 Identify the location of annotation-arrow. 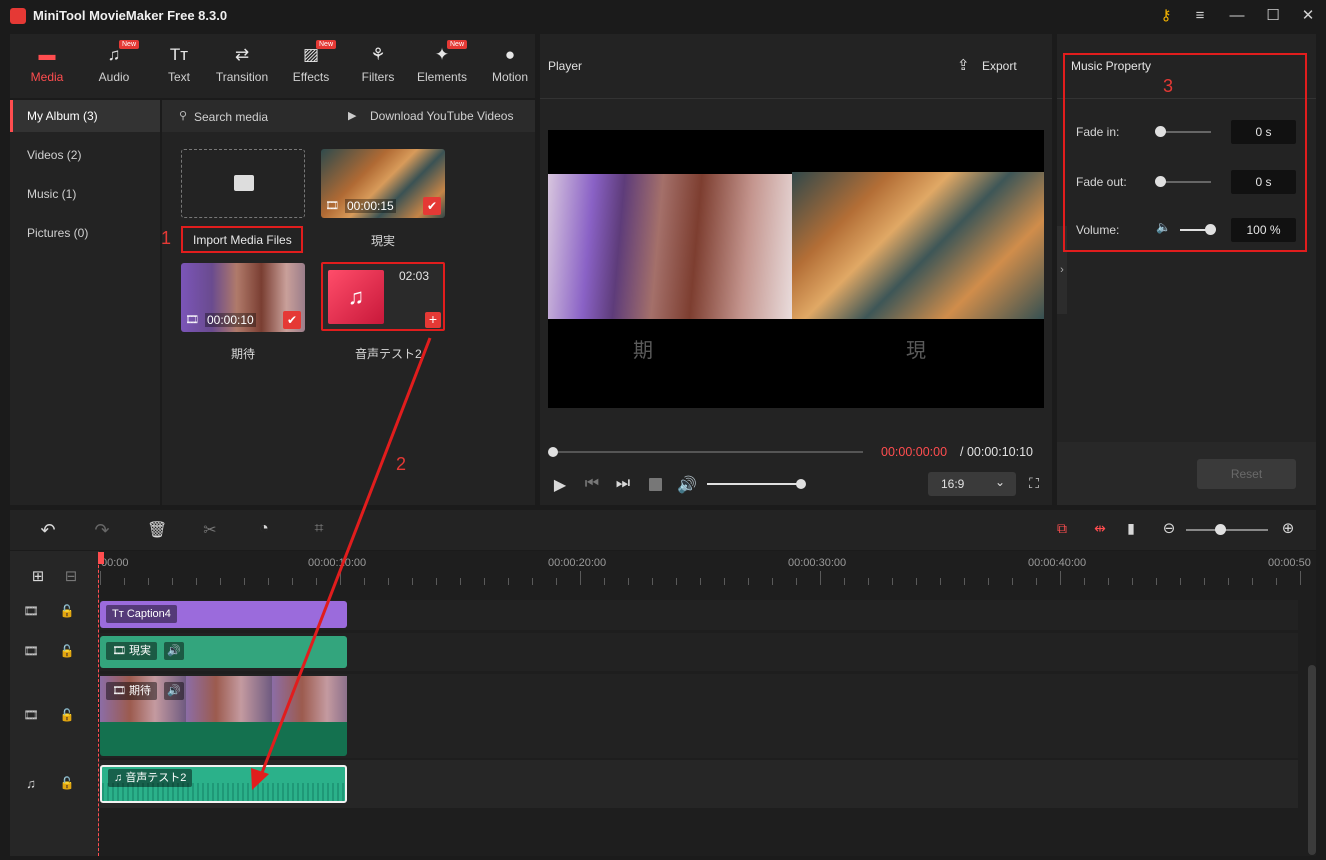
(341, 563).